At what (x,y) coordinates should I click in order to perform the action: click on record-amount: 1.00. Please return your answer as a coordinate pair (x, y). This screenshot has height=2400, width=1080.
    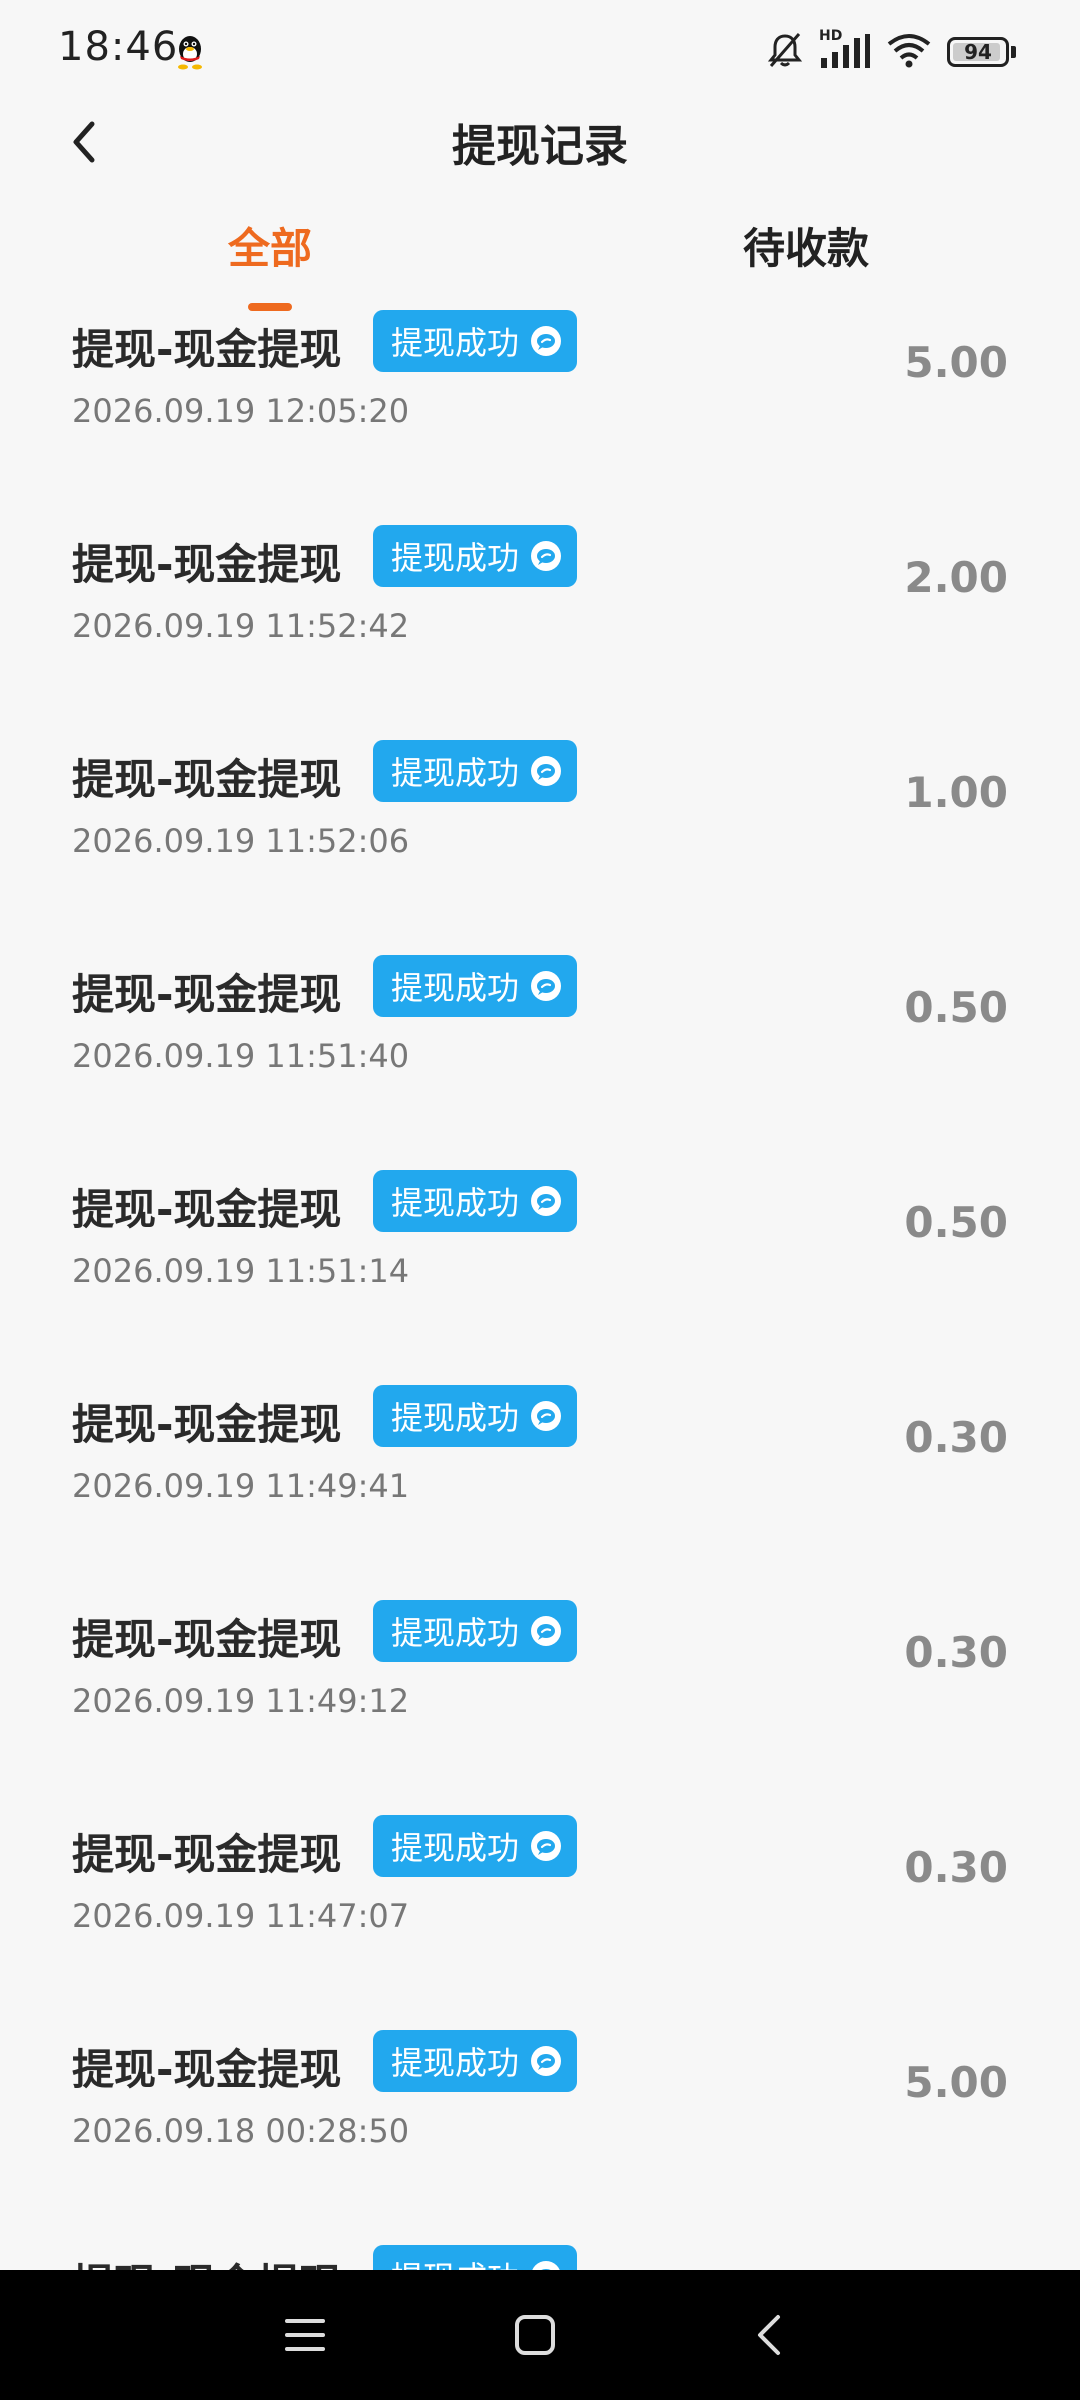
    Looking at the image, I should click on (956, 792).